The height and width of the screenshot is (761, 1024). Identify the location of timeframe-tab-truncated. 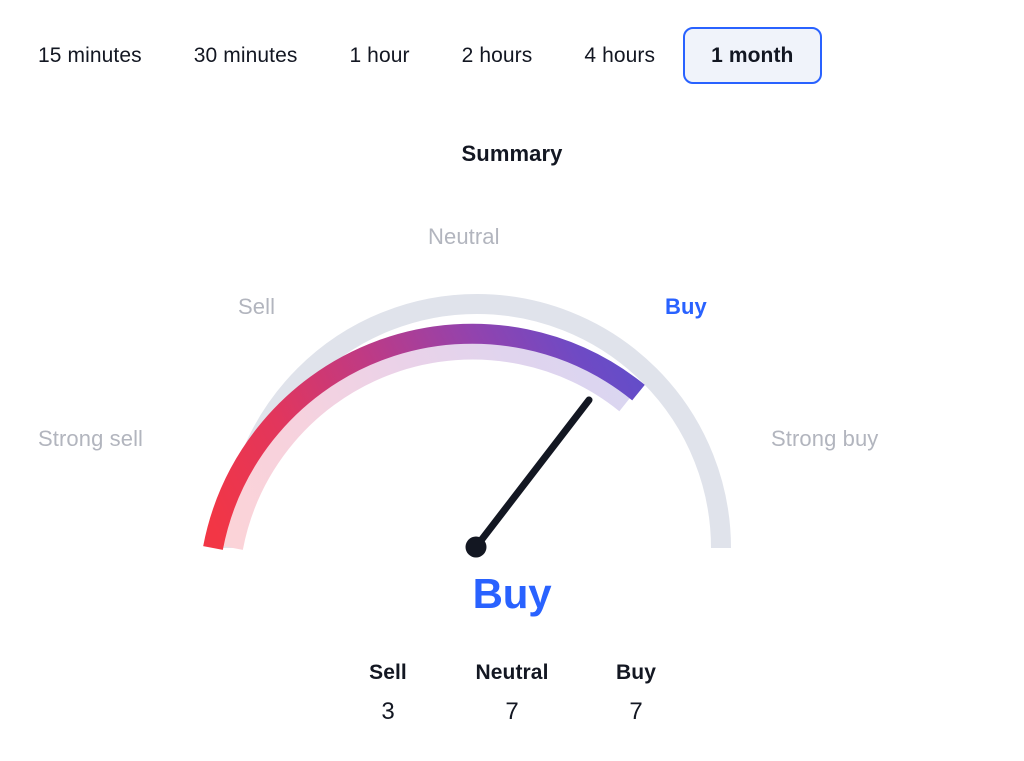
(8, 55).